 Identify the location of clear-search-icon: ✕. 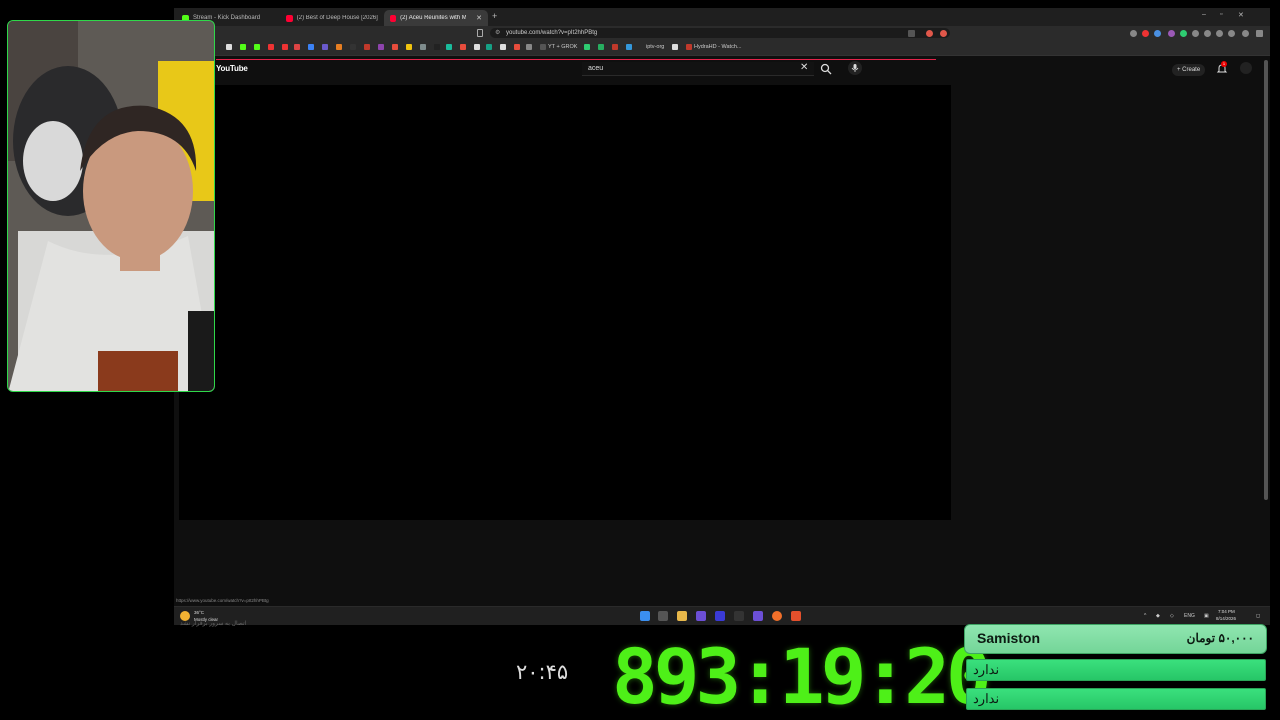
(804, 68).